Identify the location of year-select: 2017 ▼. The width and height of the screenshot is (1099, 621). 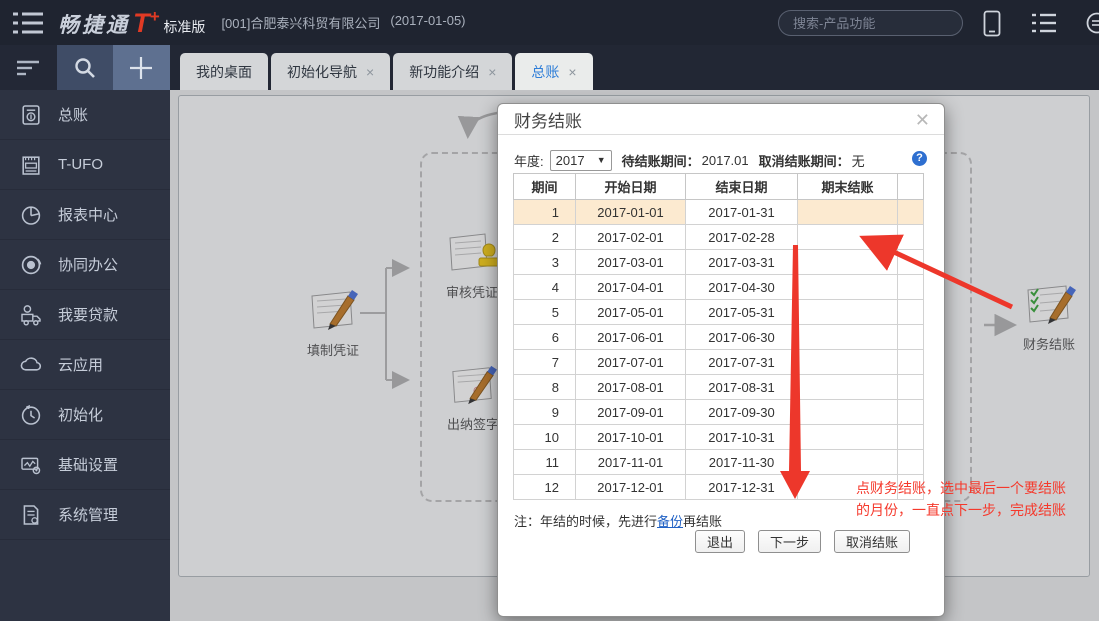
(580, 160).